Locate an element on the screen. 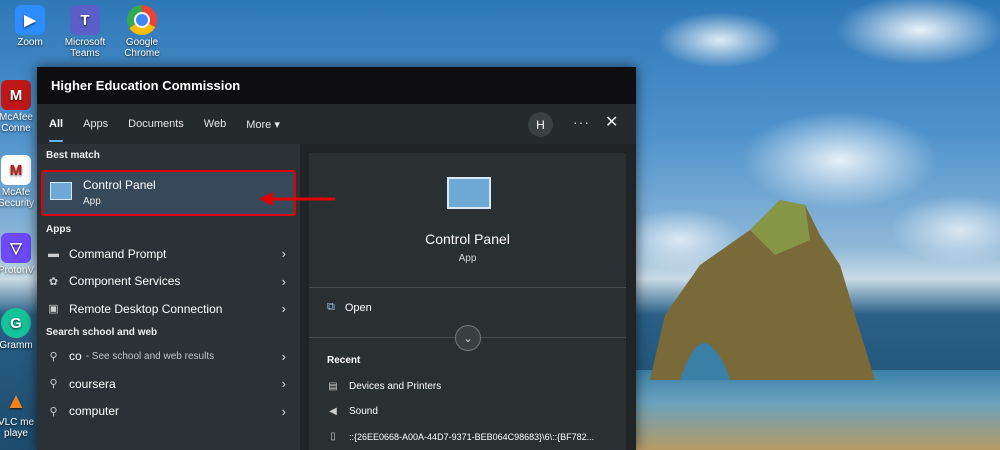 Image resolution: width=1000 pixels, height=450 pixels. sound-icon: ◀ is located at coordinates (333, 411).